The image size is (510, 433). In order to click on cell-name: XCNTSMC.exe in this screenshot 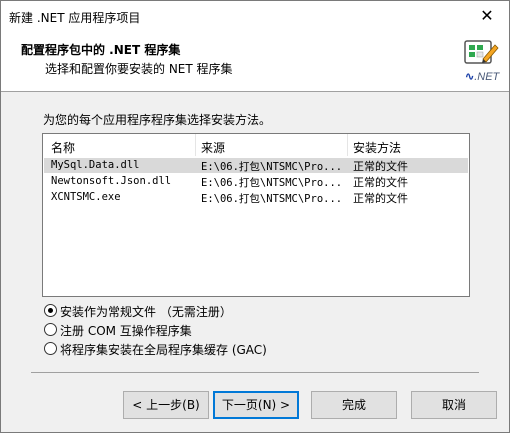, I will do `click(86, 197)`.